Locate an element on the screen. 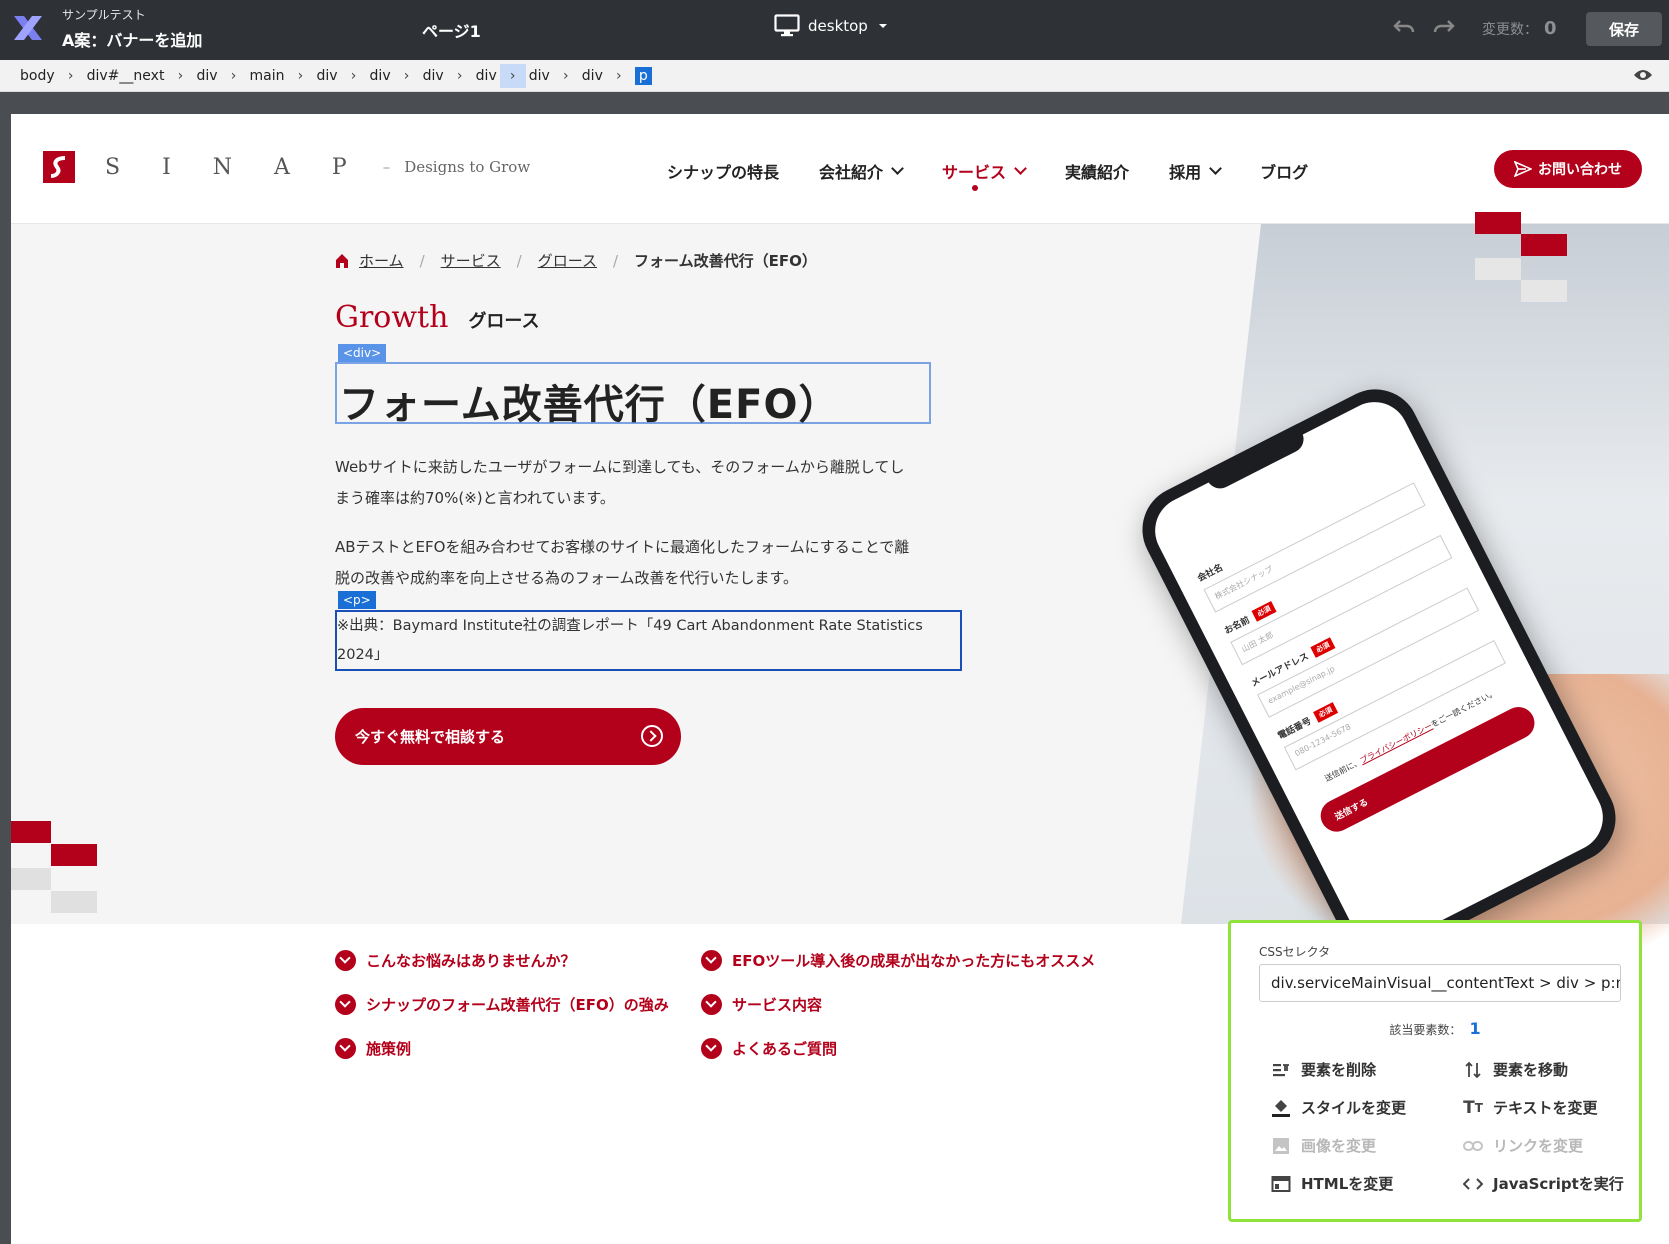  dom-path-item-selected: p is located at coordinates (643, 75).